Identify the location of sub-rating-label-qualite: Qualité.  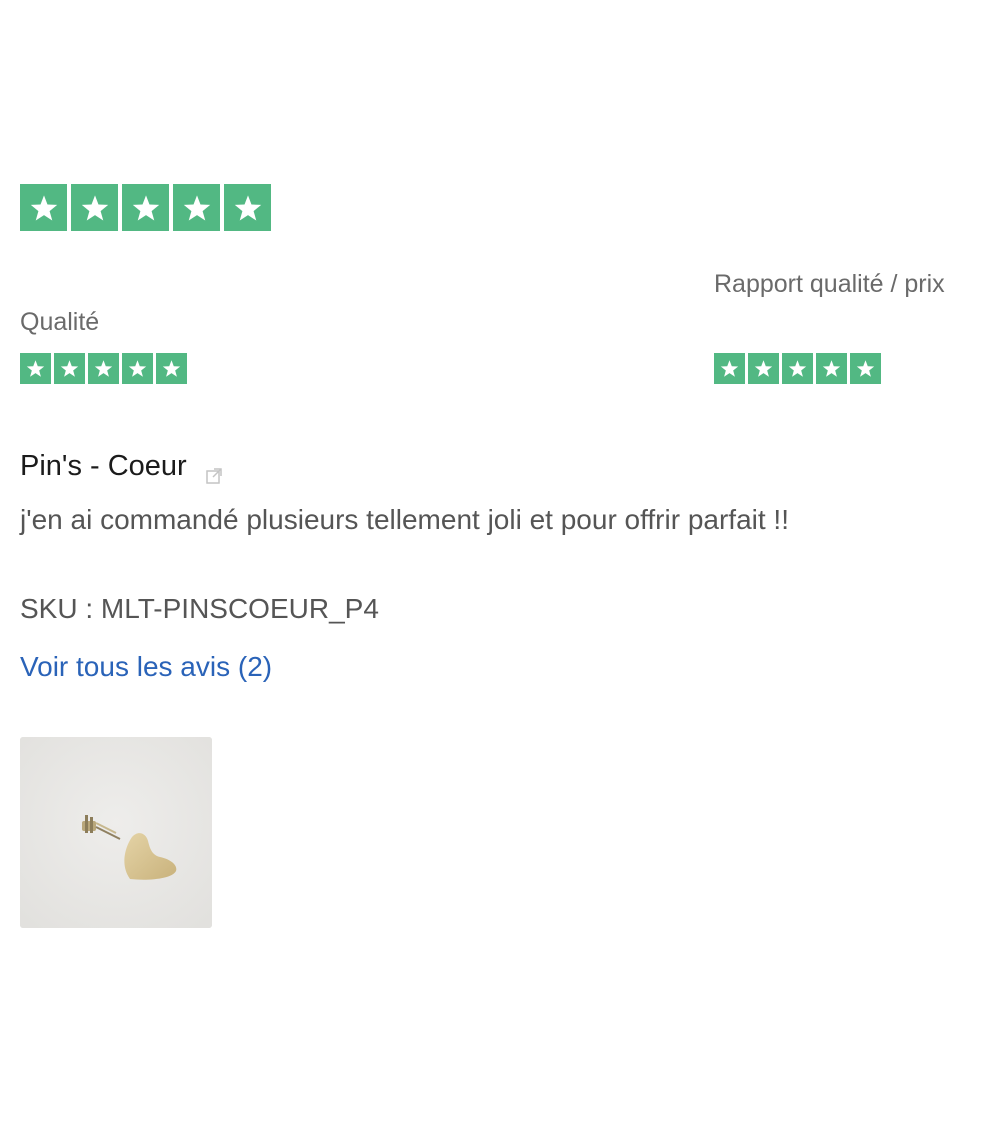
(60, 322).